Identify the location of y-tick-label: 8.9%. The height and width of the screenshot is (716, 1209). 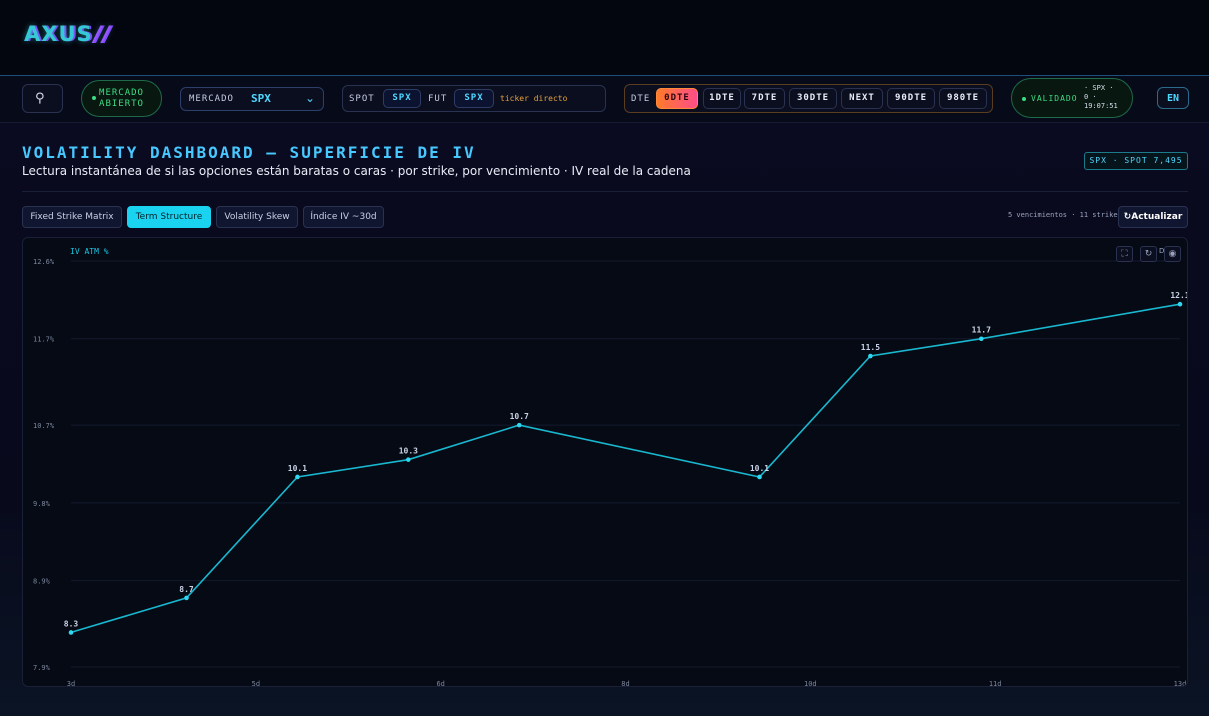
(42, 582).